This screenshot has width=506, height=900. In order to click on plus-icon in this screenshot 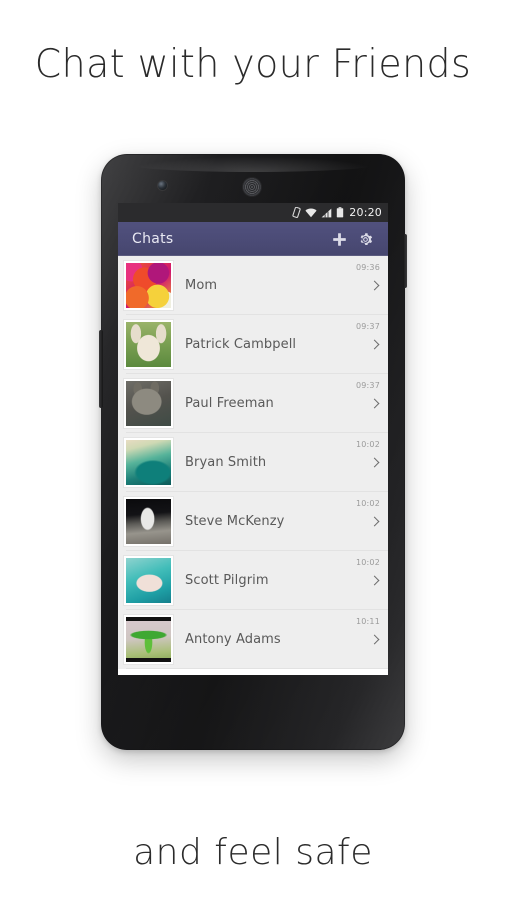, I will do `click(339, 239)`.